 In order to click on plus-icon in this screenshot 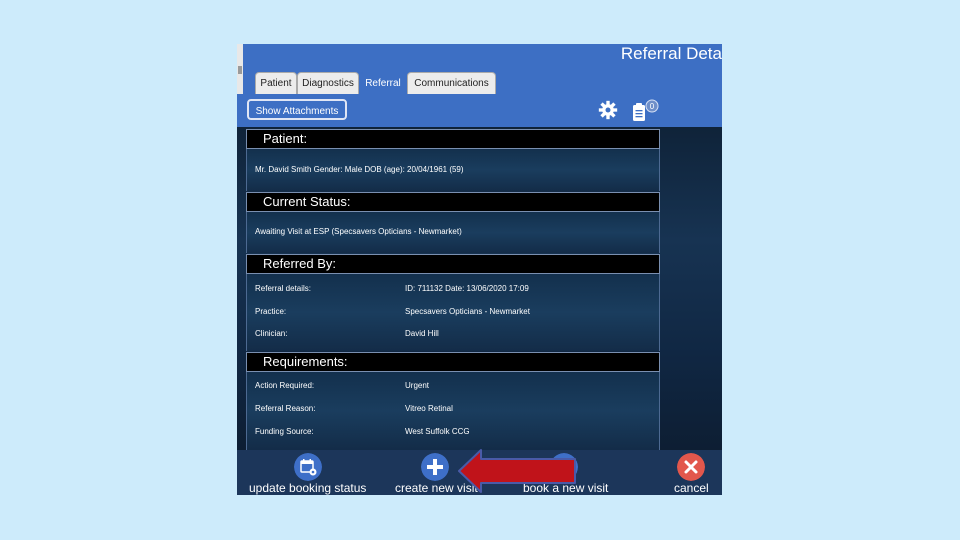, I will do `click(435, 467)`.